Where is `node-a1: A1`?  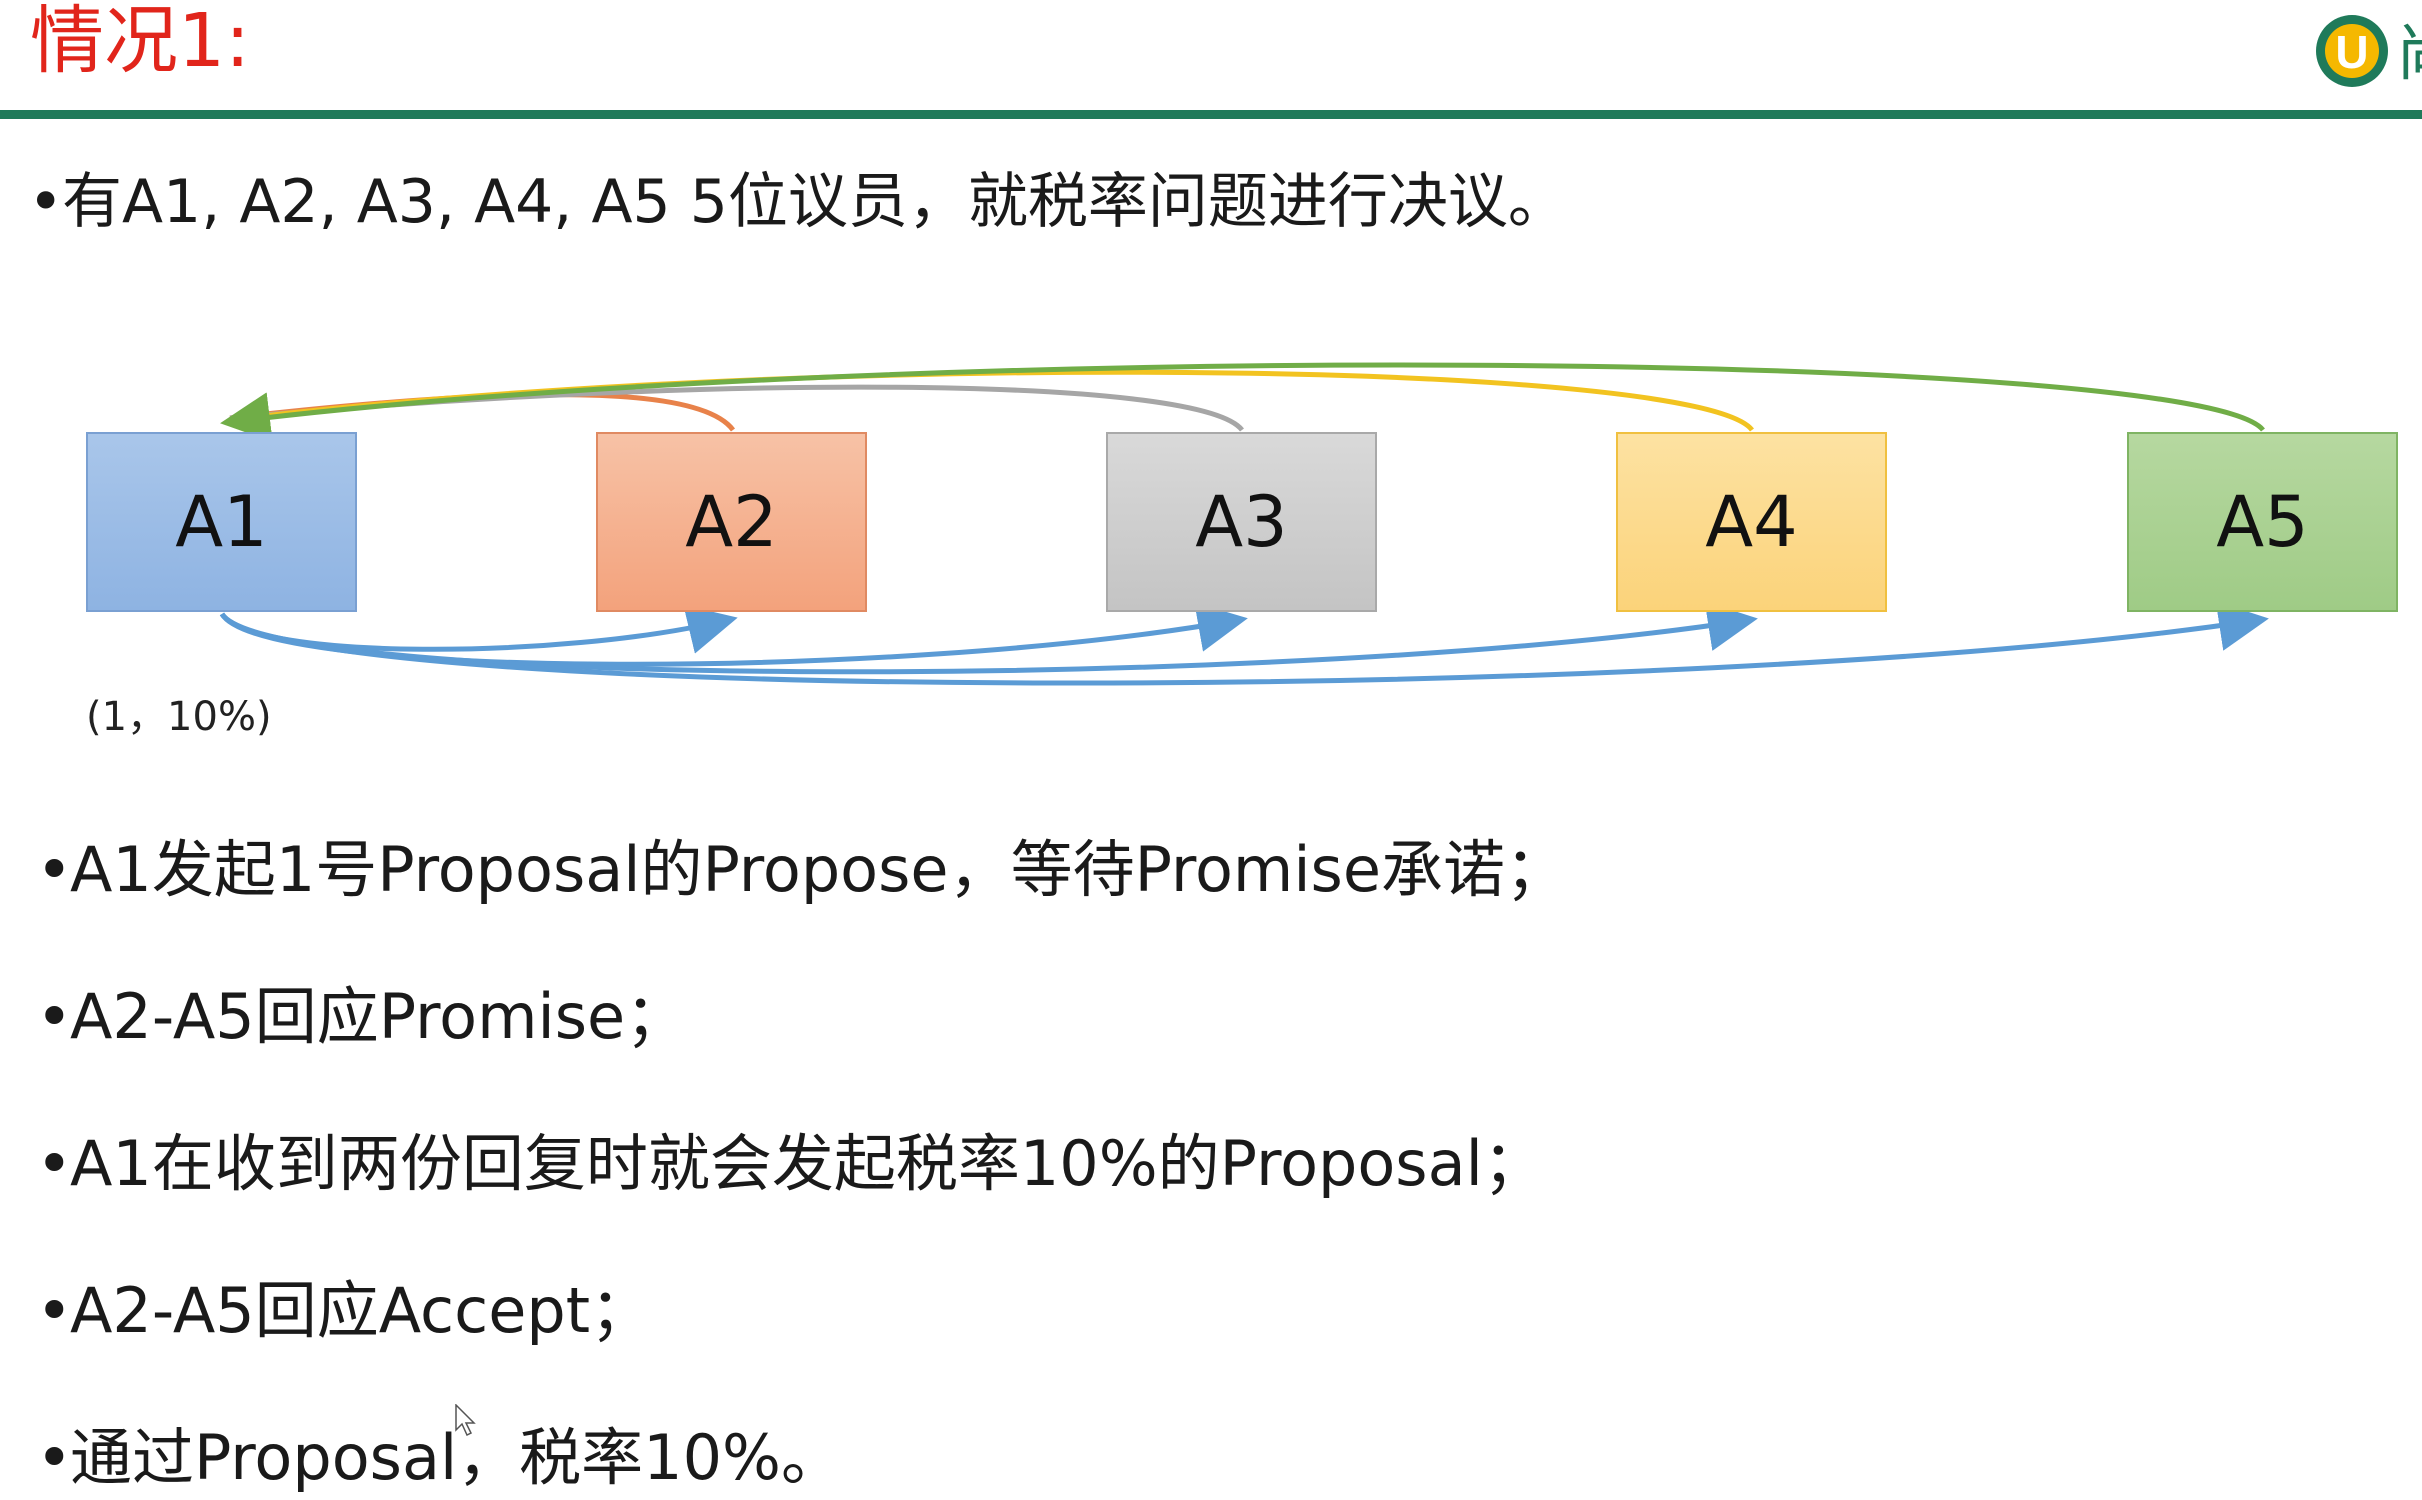 node-a1: A1 is located at coordinates (221, 522).